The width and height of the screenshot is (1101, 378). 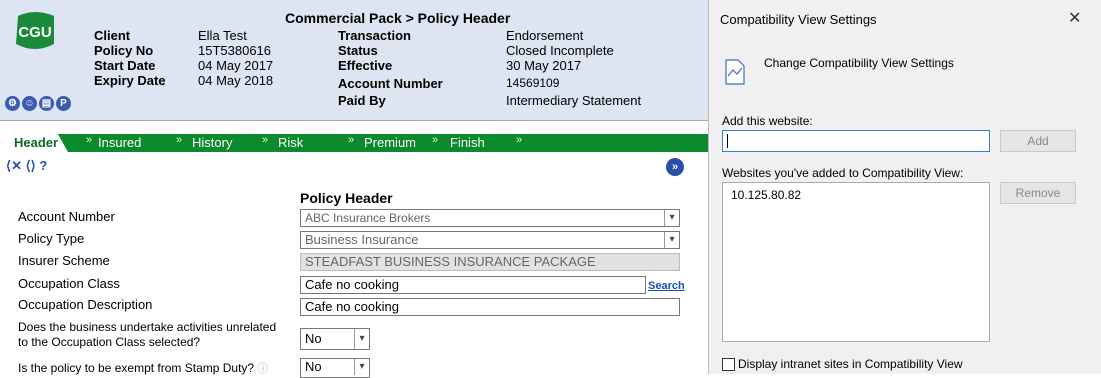 I want to click on toolbar: ⟨✕ ⟨⟩ ?, so click(x=26, y=166).